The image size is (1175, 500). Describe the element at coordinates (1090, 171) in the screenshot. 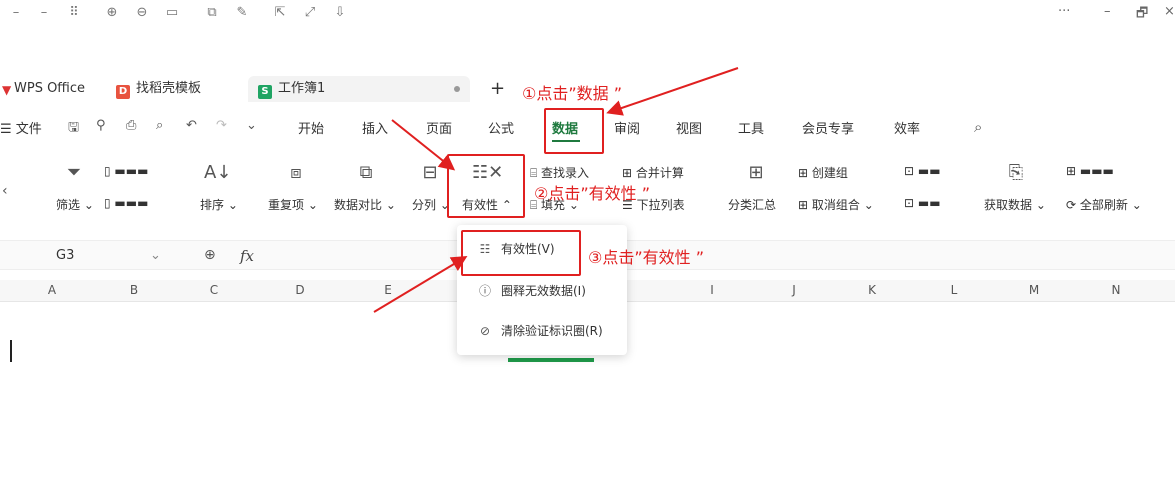

I see `faded-option: ⊞ ▬▬▬` at that location.